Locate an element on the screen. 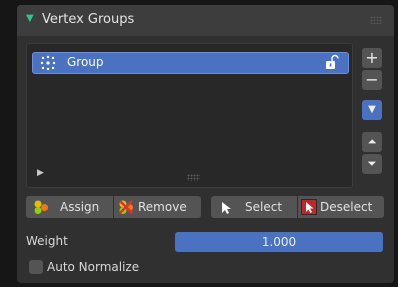 Image resolution: width=398 pixels, height=287 pixels. list-item-label: Group is located at coordinates (85, 62).